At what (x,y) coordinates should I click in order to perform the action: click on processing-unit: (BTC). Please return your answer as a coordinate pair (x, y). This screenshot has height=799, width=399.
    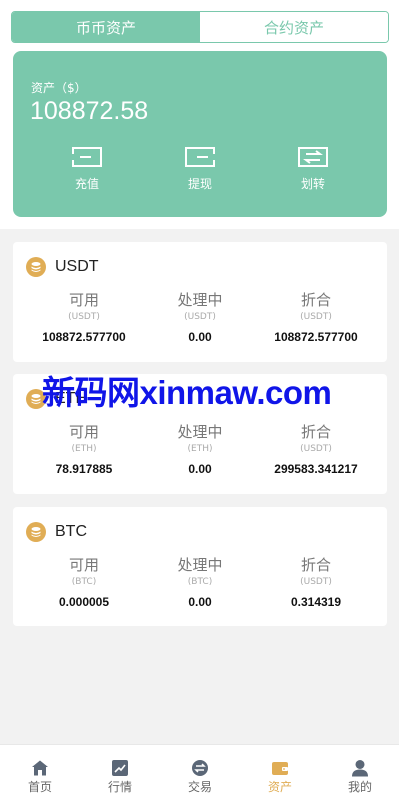
    Looking at the image, I should click on (200, 582).